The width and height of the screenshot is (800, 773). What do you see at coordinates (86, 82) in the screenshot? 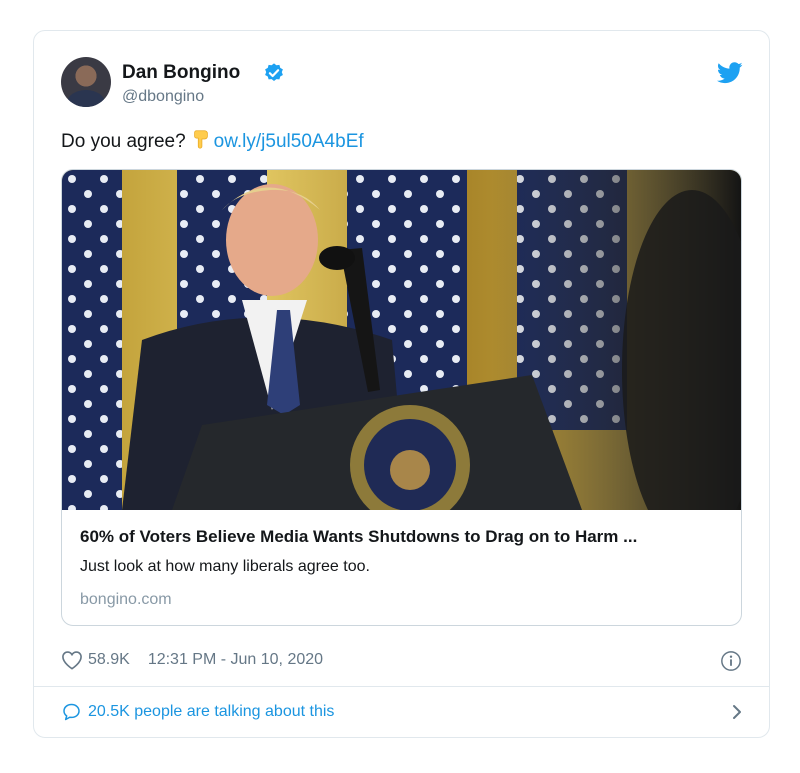
I see `avatar` at bounding box center [86, 82].